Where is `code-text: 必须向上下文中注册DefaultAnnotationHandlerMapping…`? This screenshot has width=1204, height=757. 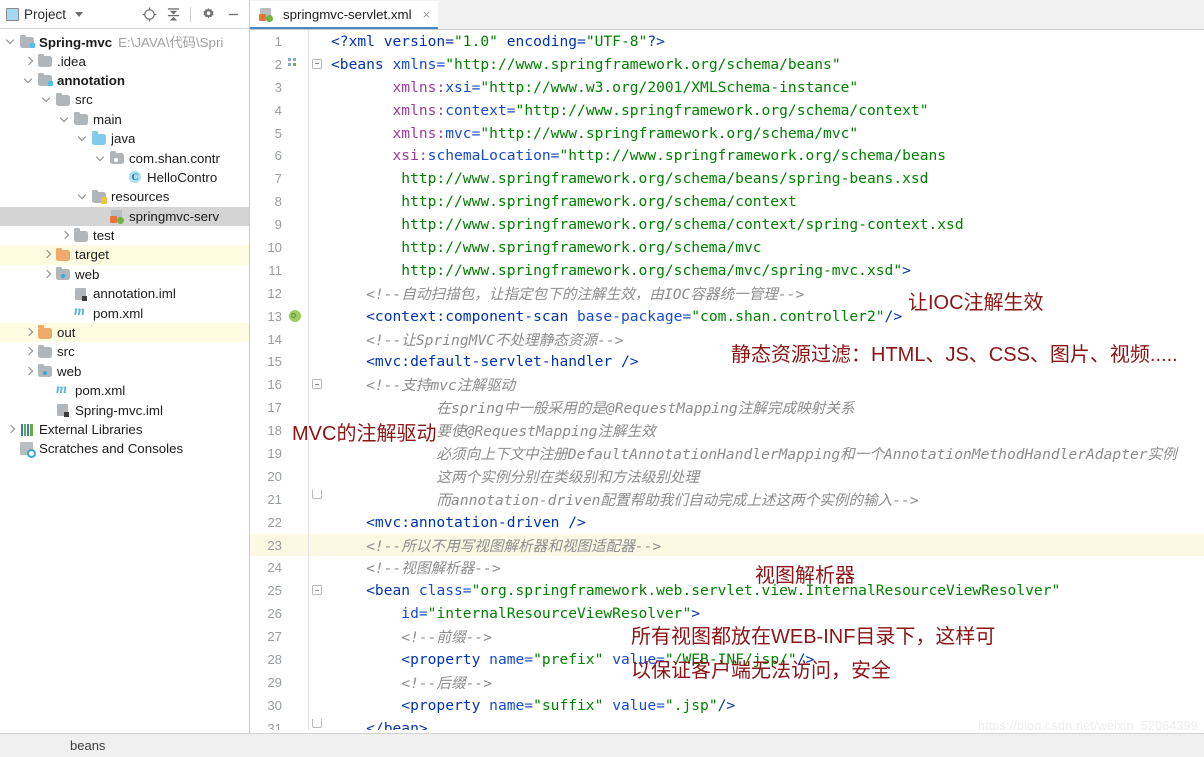 code-text: 必须向上下文中注册DefaultAnnotationHandlerMapping… is located at coordinates (754, 454).